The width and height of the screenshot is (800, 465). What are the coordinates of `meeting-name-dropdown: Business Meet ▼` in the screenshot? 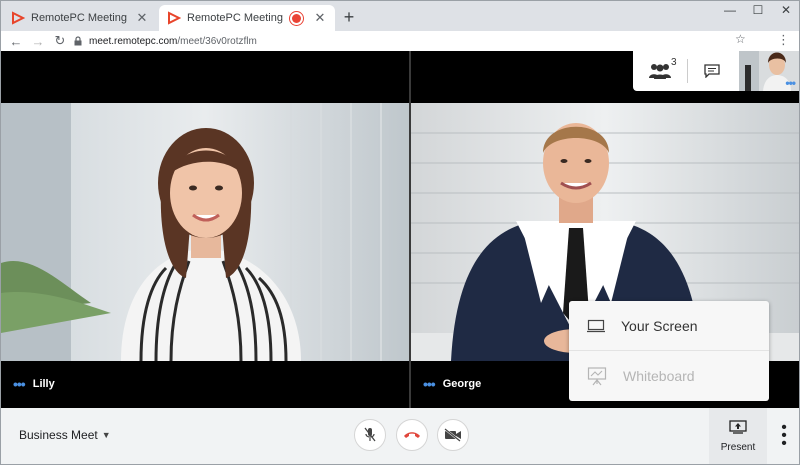 It's located at (65, 435).